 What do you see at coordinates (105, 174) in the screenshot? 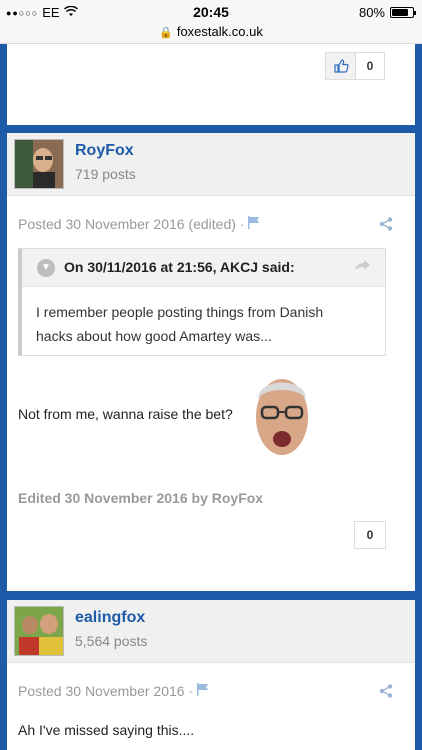
I see `author-post-count: 719 posts` at bounding box center [105, 174].